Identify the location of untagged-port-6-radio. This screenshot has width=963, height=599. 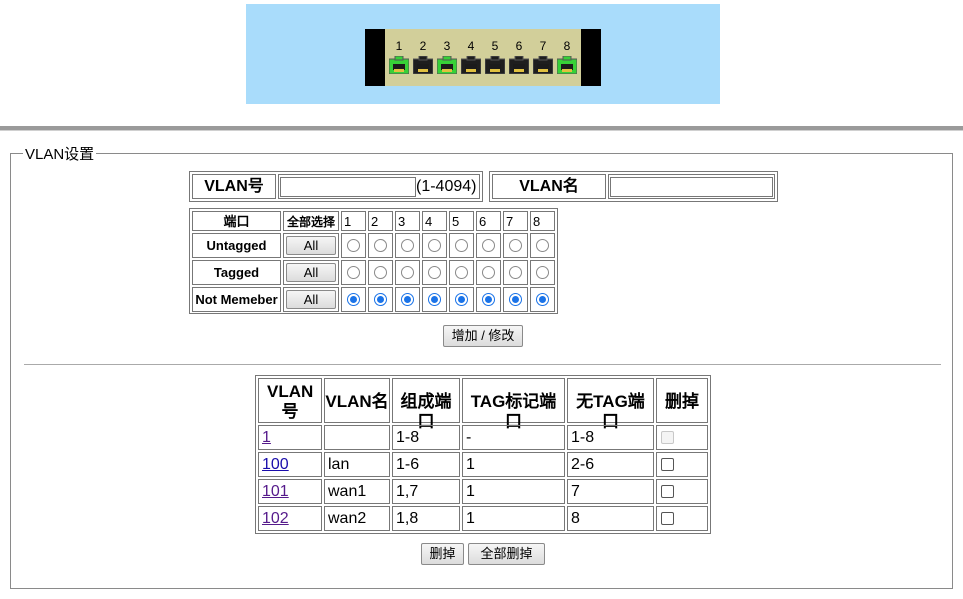
(488, 245).